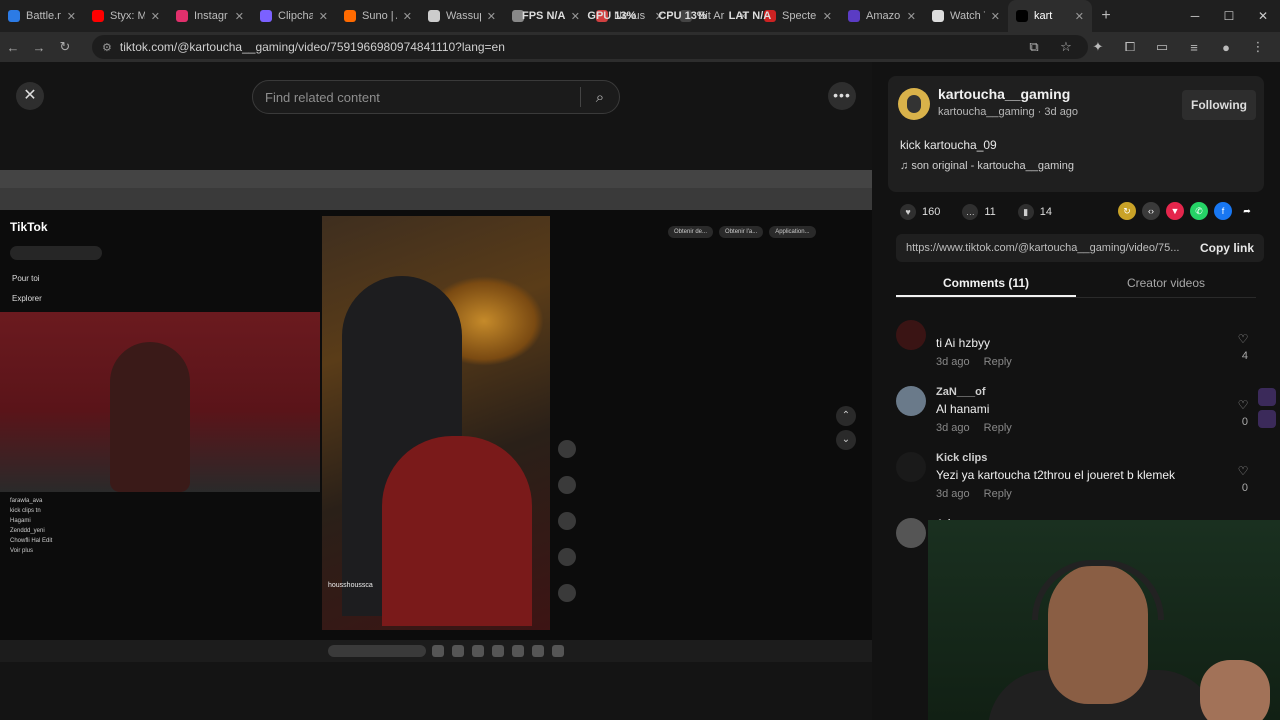 The width and height of the screenshot is (1280, 720). I want to click on extension-chat-icon, so click(1267, 397).